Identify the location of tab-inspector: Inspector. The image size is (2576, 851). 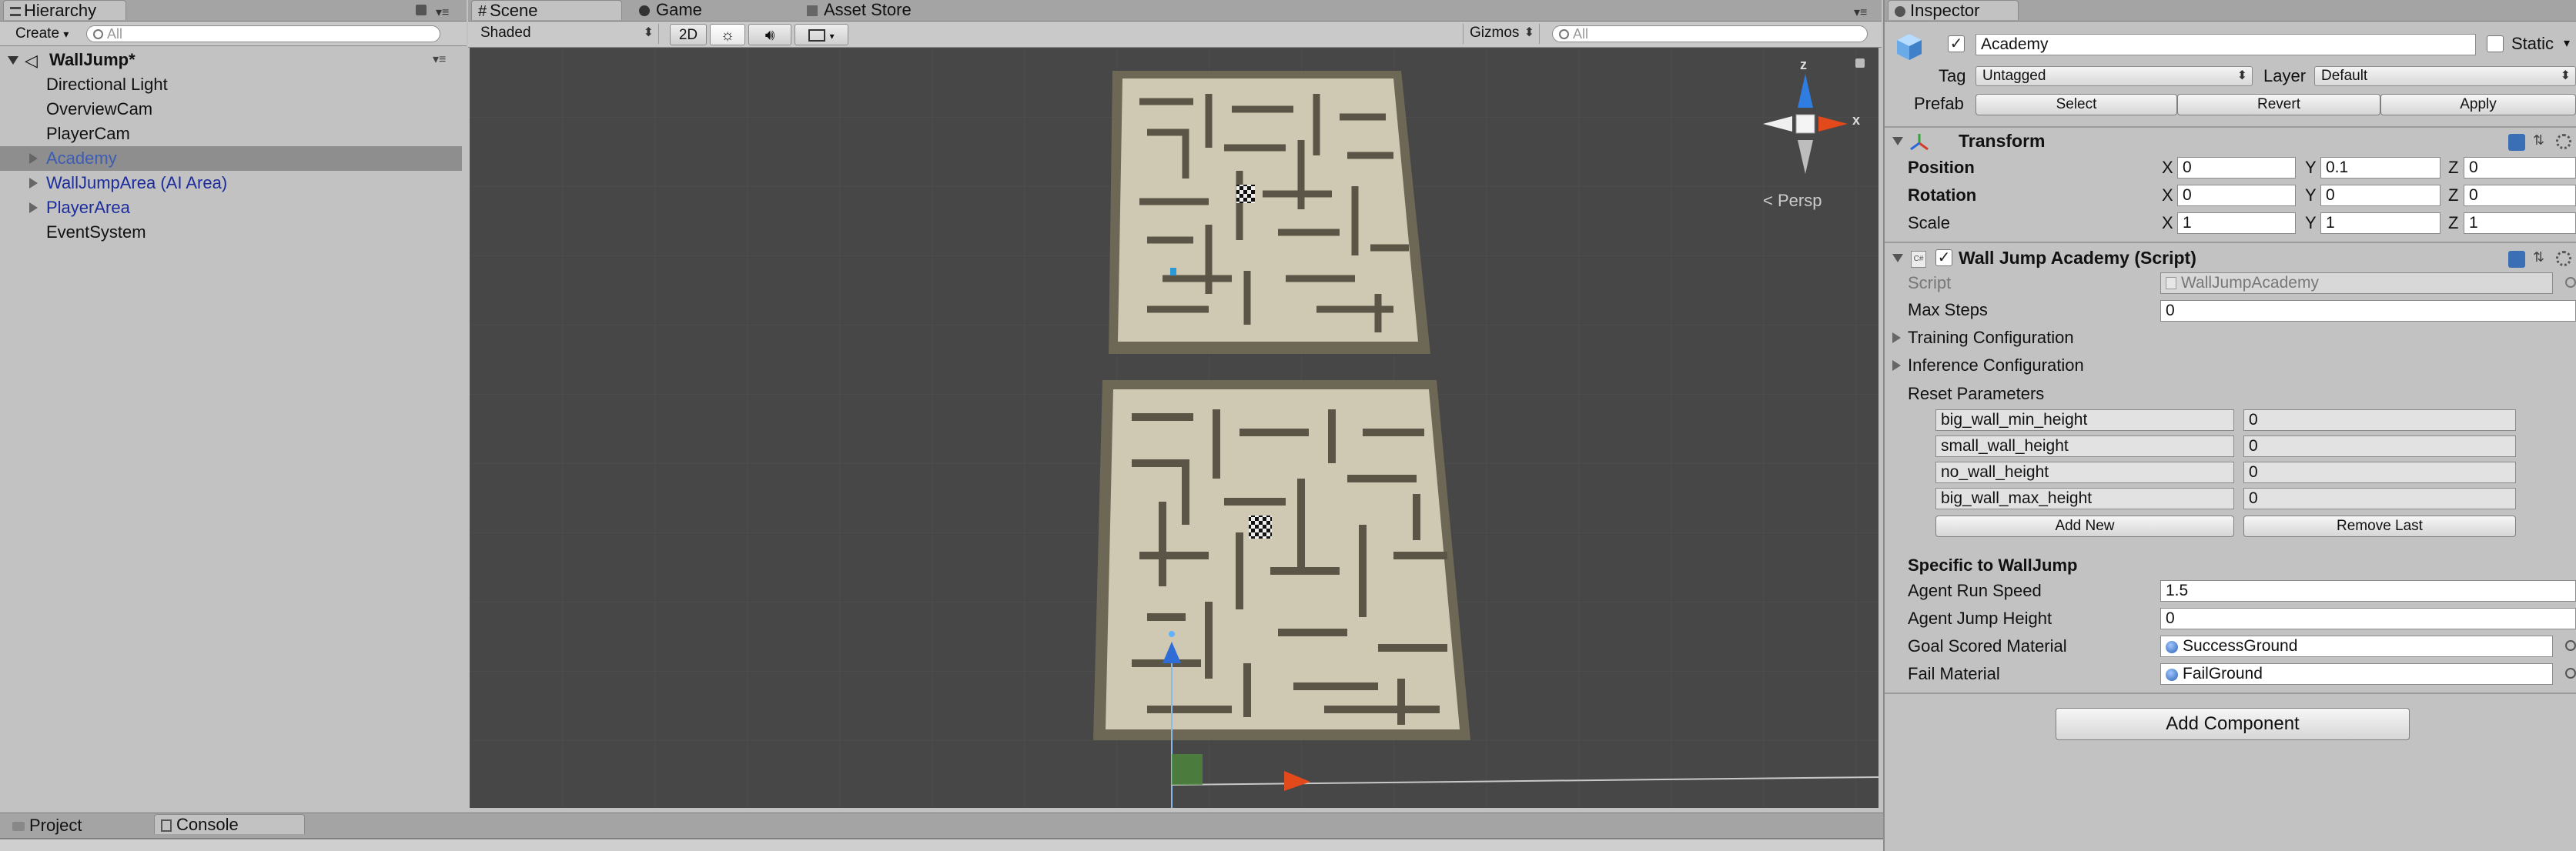
(1954, 10).